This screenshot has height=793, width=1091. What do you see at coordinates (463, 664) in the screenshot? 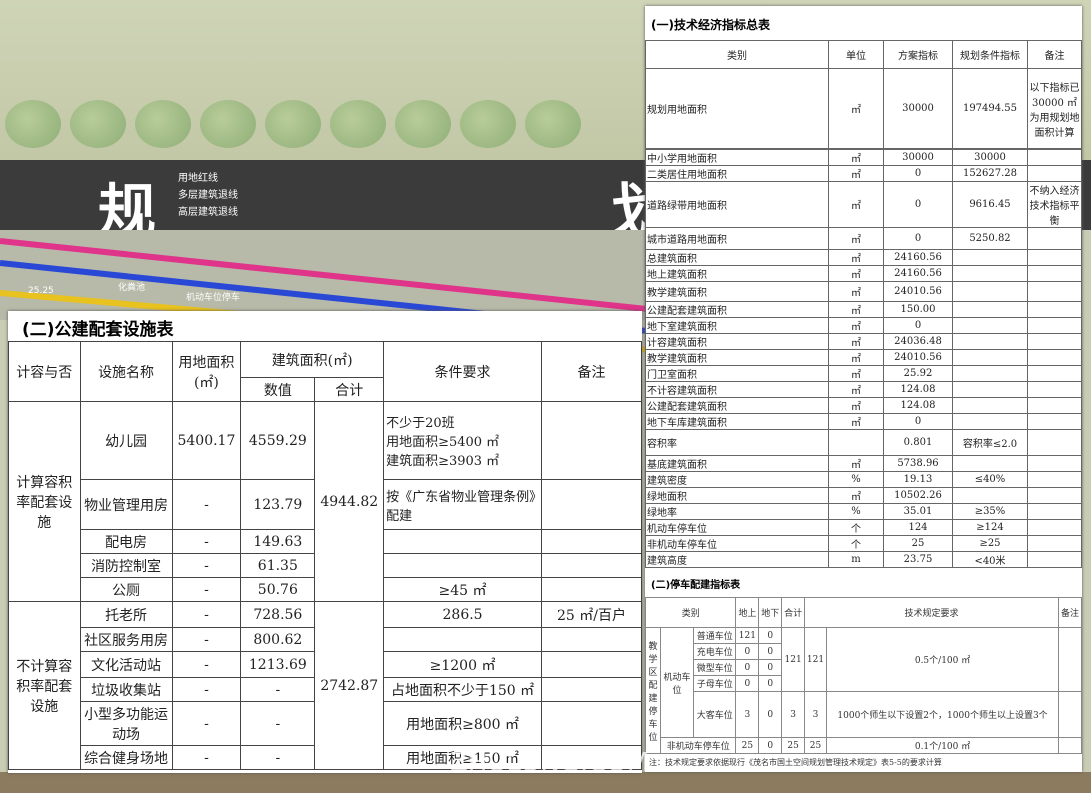
I see `requirement: ≥1200 ㎡` at bounding box center [463, 664].